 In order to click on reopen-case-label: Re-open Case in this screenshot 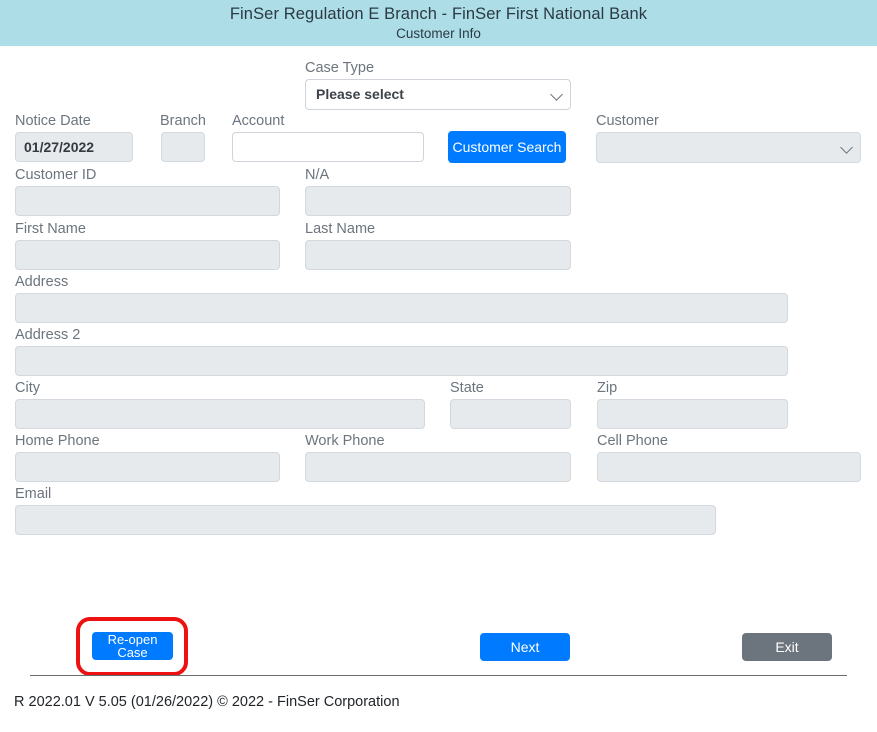, I will do `click(132, 646)`.